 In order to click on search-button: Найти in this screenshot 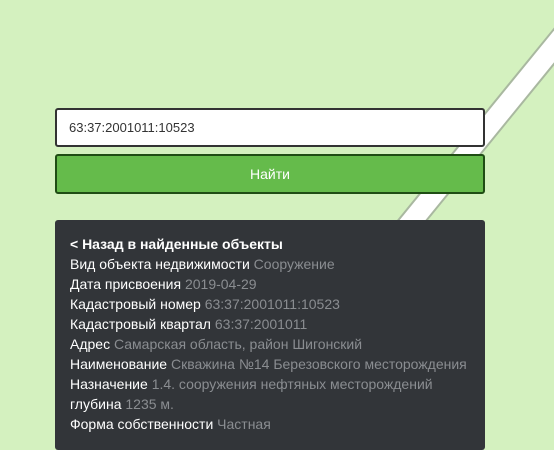, I will do `click(270, 174)`.